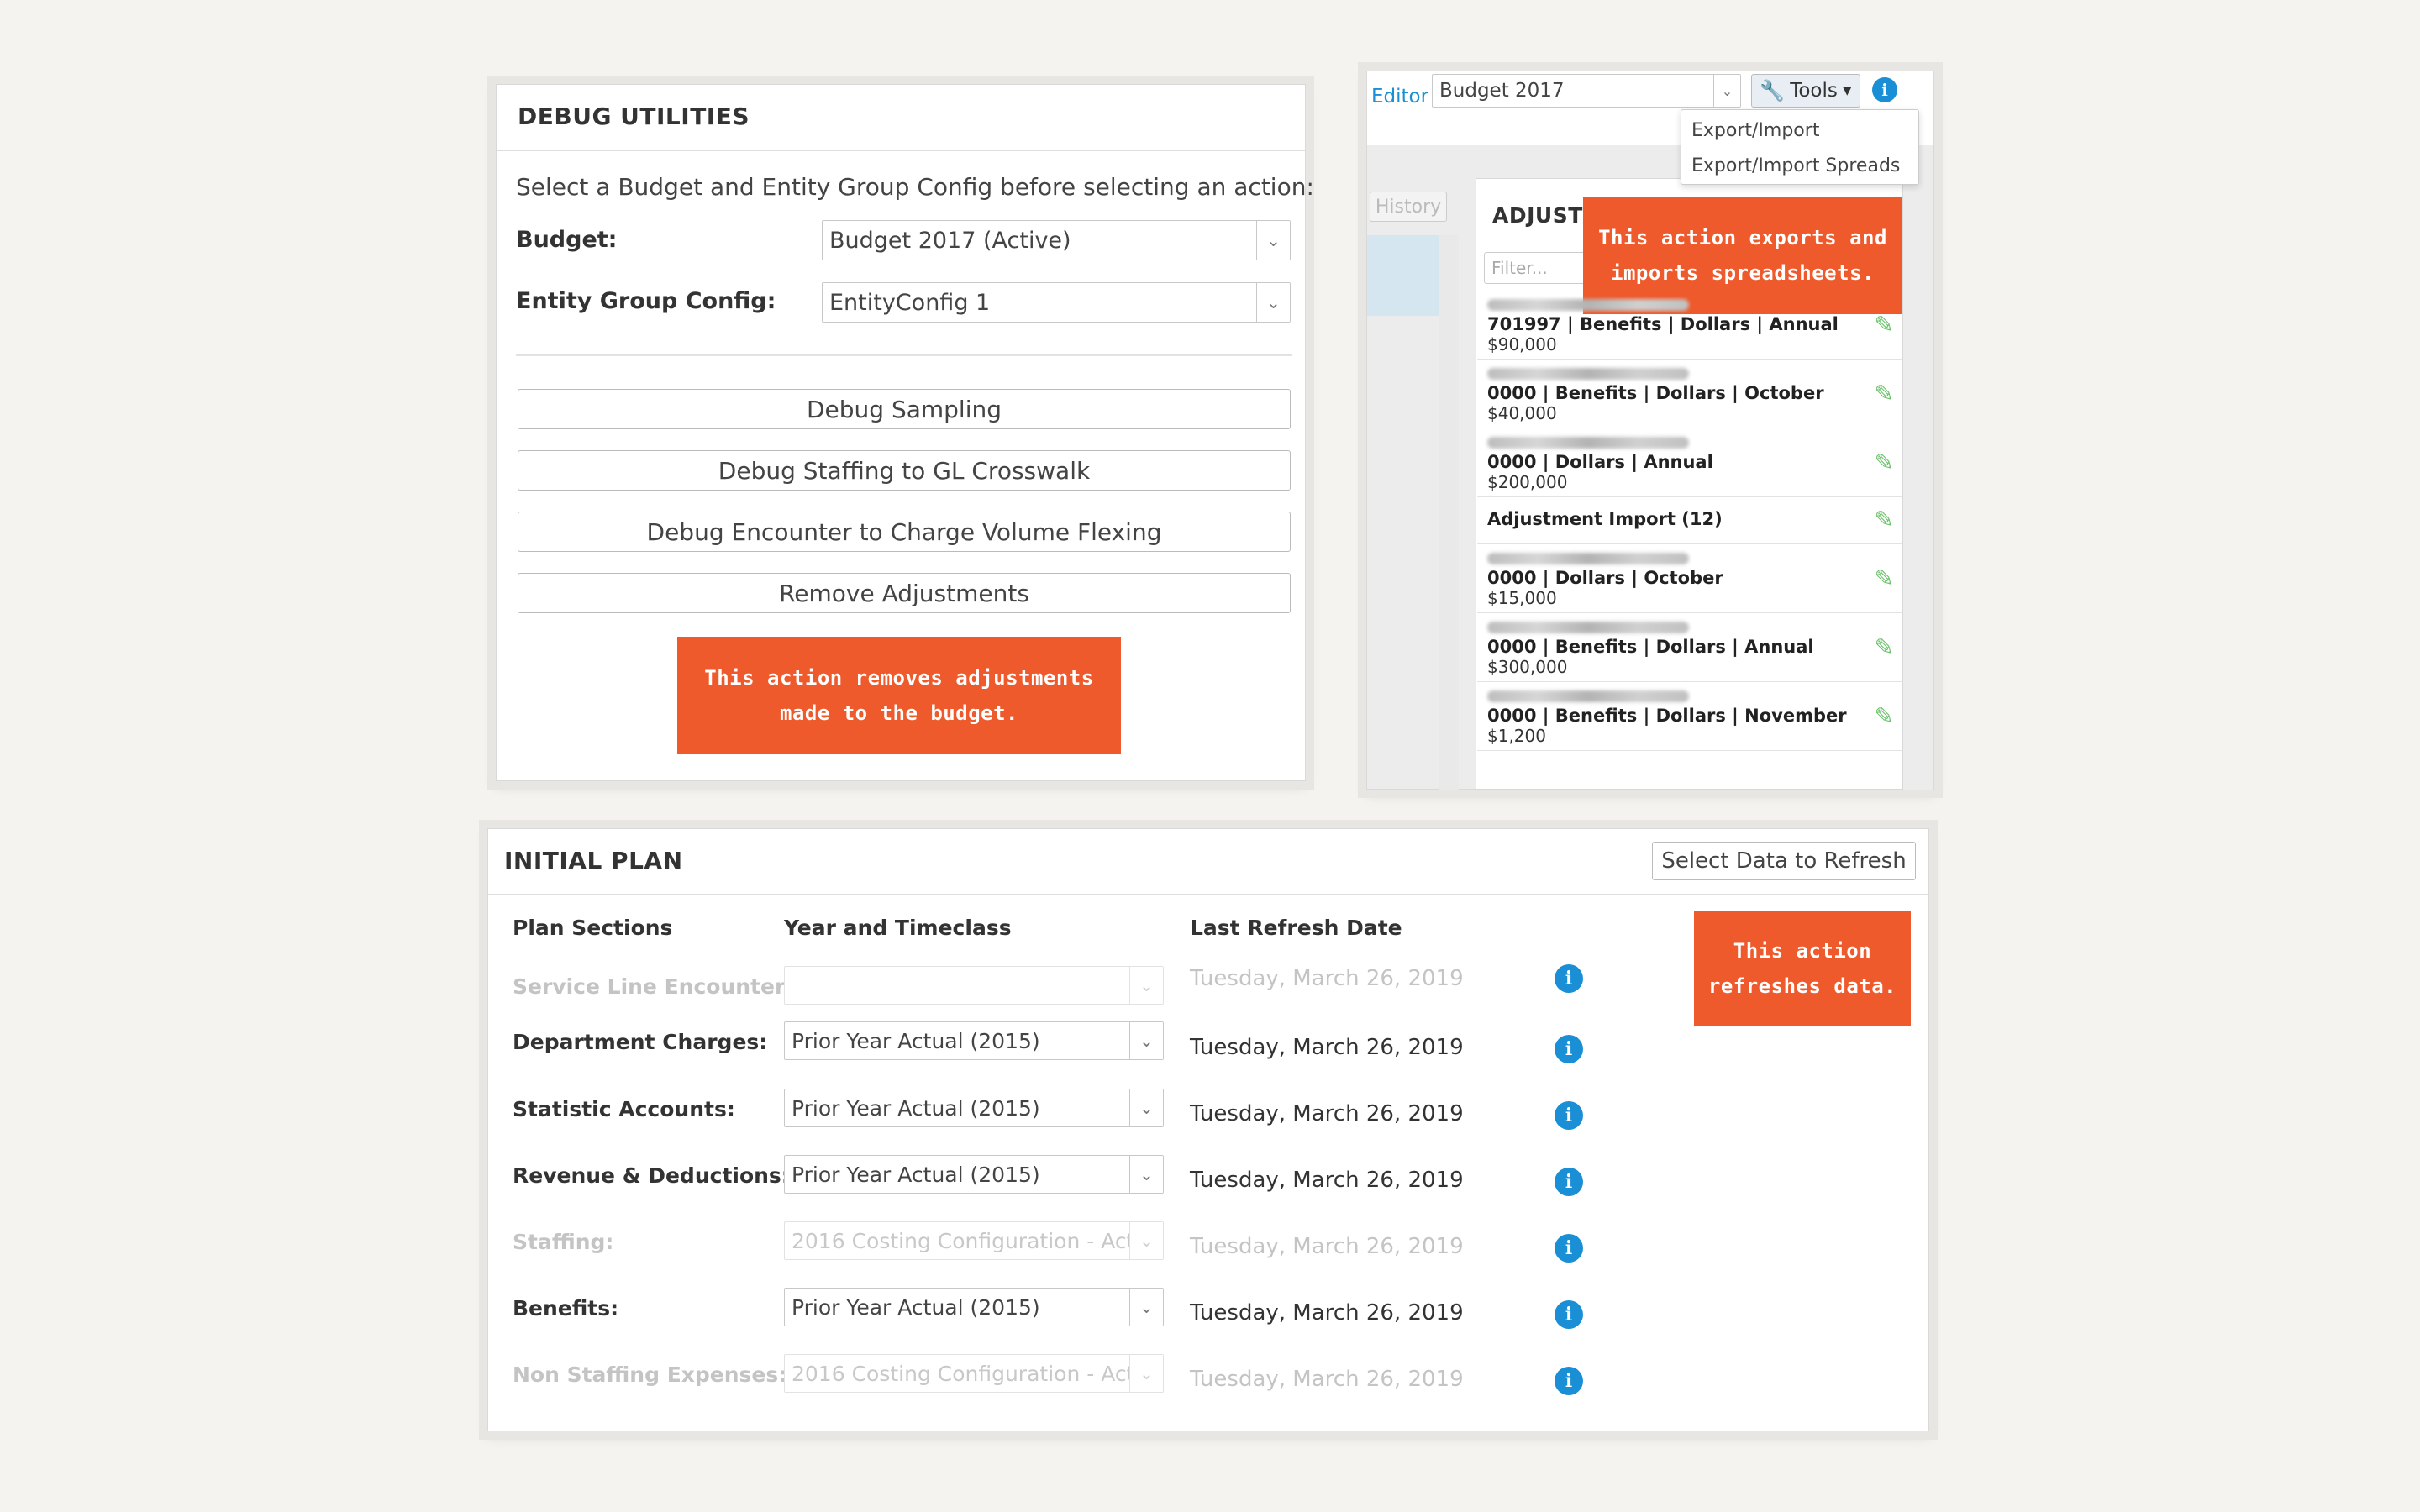 The image size is (2420, 1512). What do you see at coordinates (650, 1374) in the screenshot?
I see `row-label-non-staffing-expenses: Non Staffing Expenses:` at bounding box center [650, 1374].